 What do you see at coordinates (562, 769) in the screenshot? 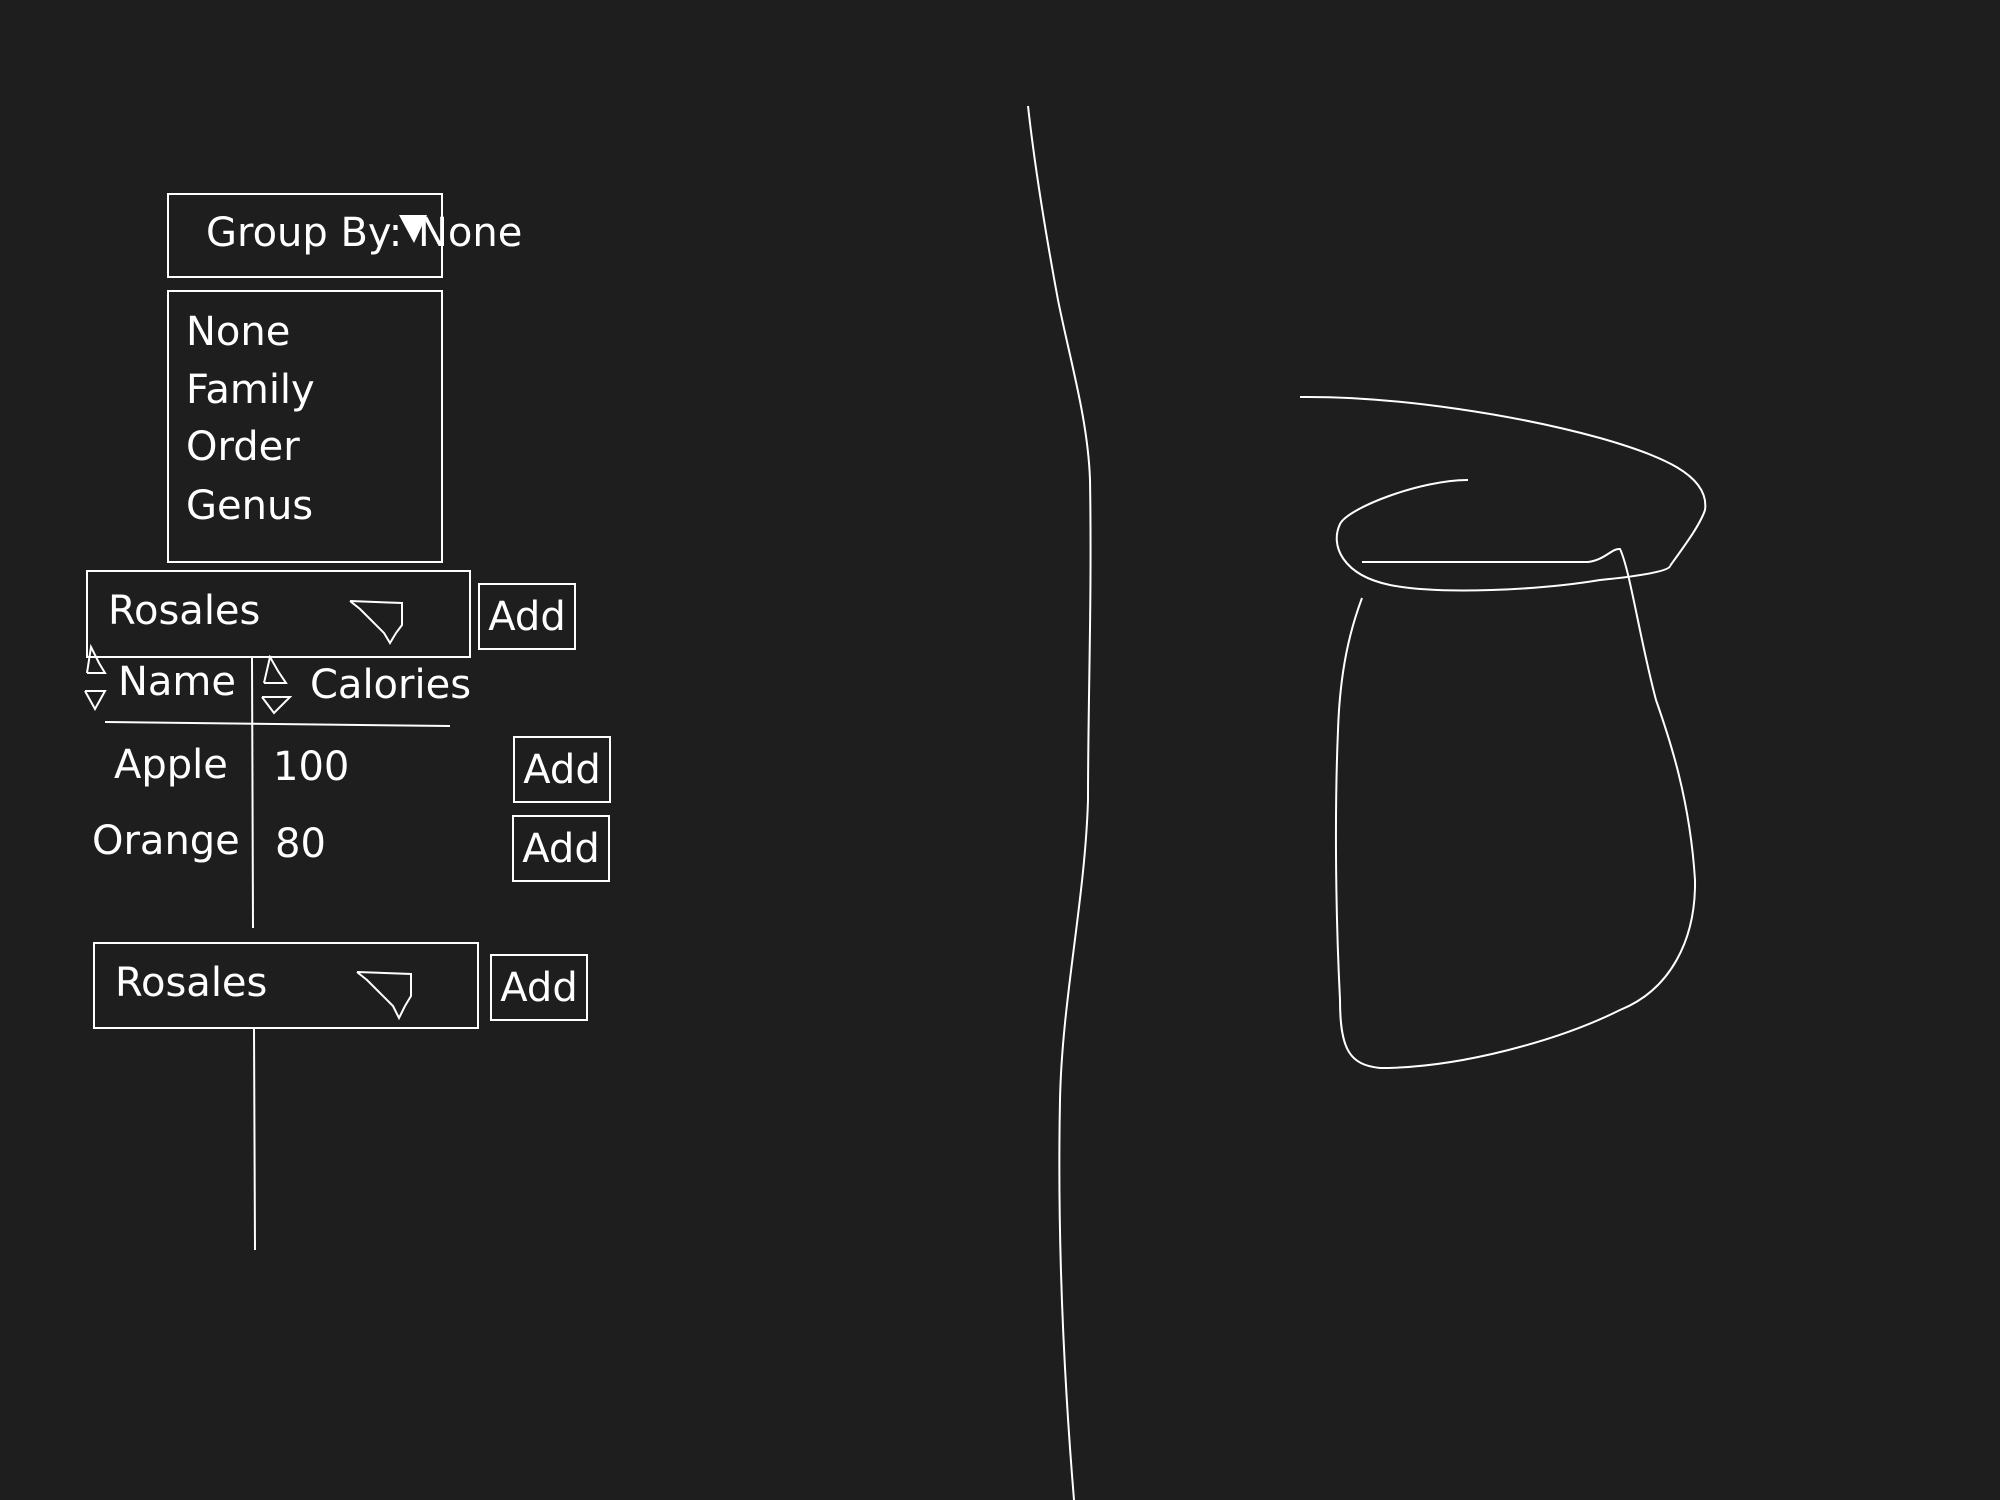
I see `row-add-button-apple: Add` at bounding box center [562, 769].